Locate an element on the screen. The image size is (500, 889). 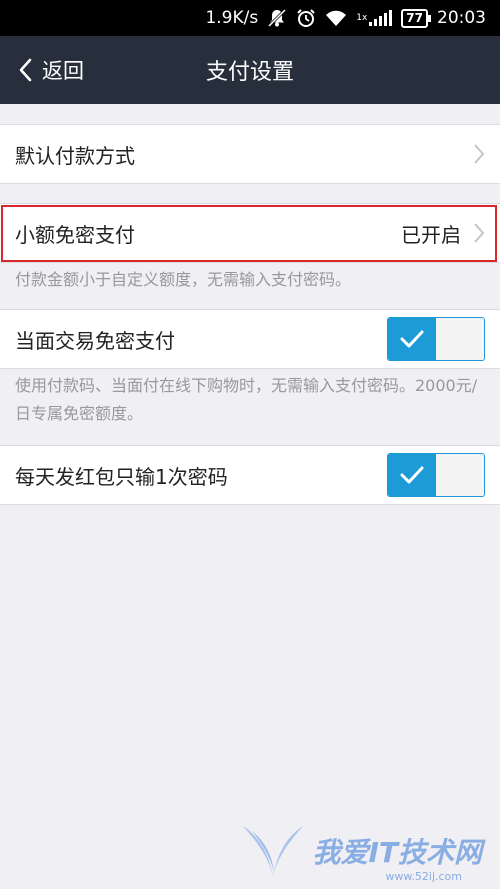
battery-icon: 77 is located at coordinates (416, 18).